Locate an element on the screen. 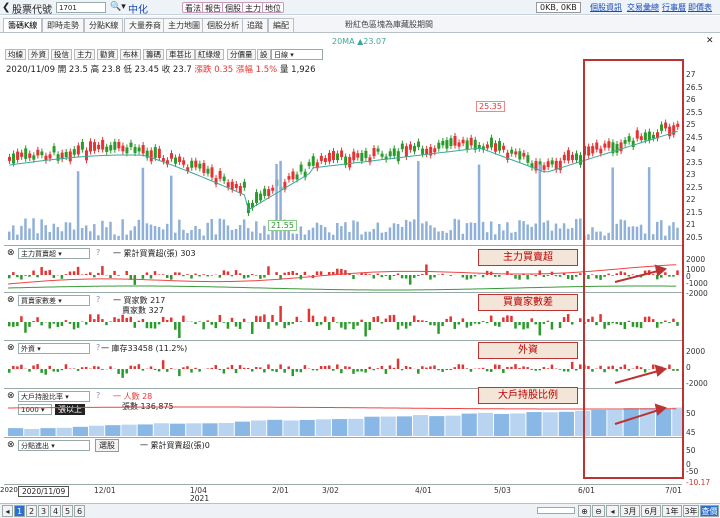  back-arrow-icon: ❮ is located at coordinates (6, 7).